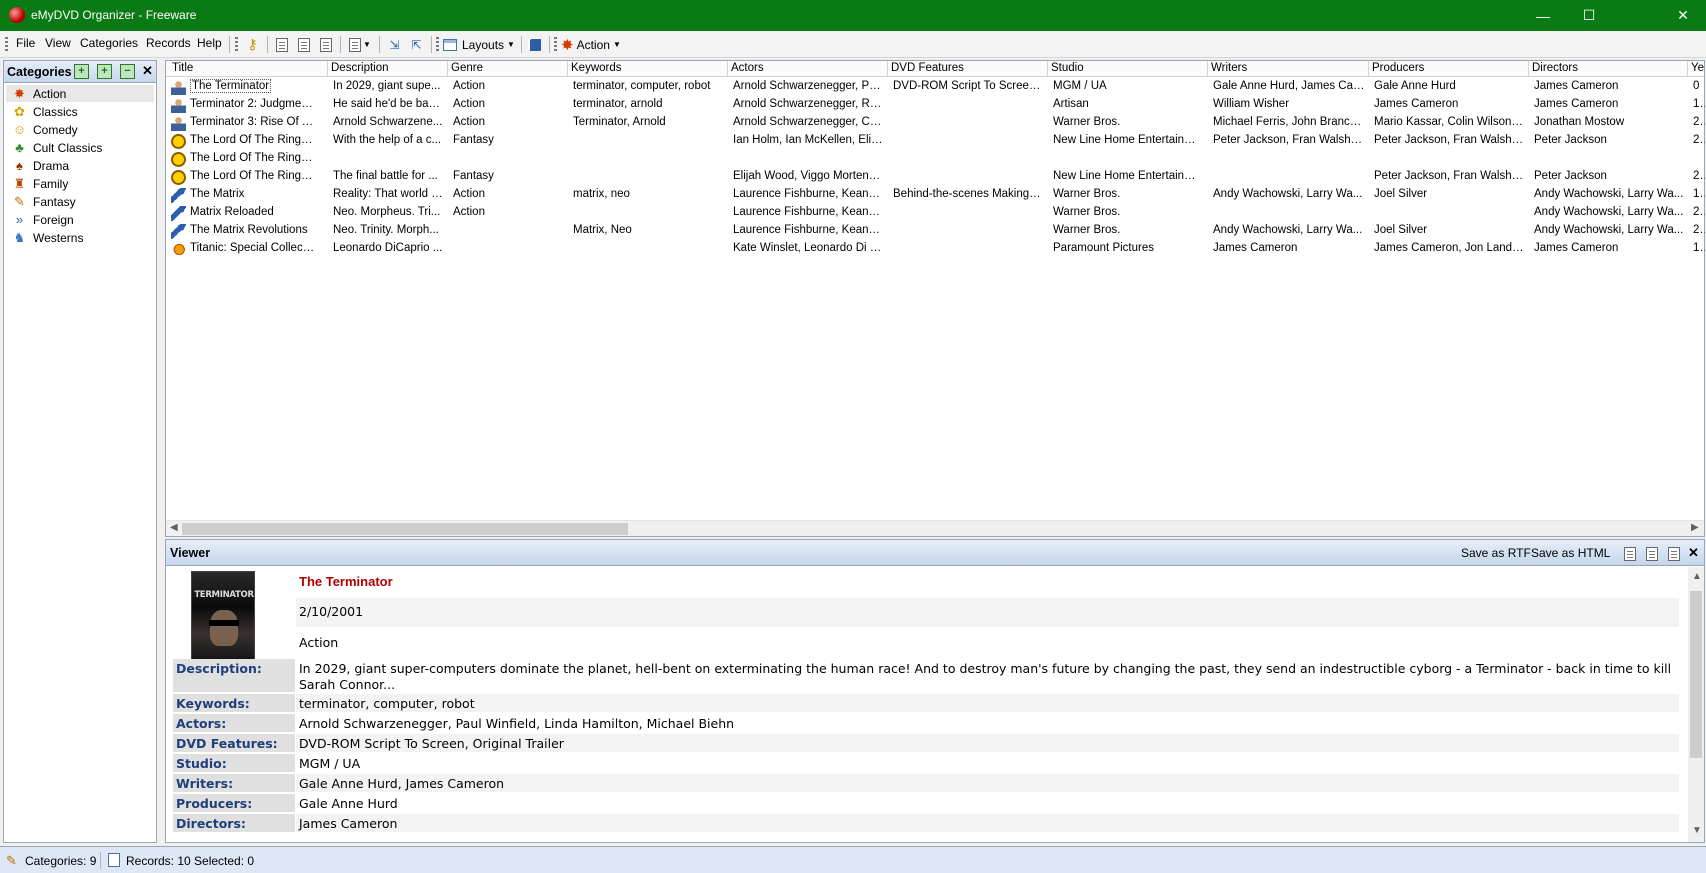 The width and height of the screenshot is (1706, 873). What do you see at coordinates (467, 68) in the screenshot?
I see `column-header: Genre` at bounding box center [467, 68].